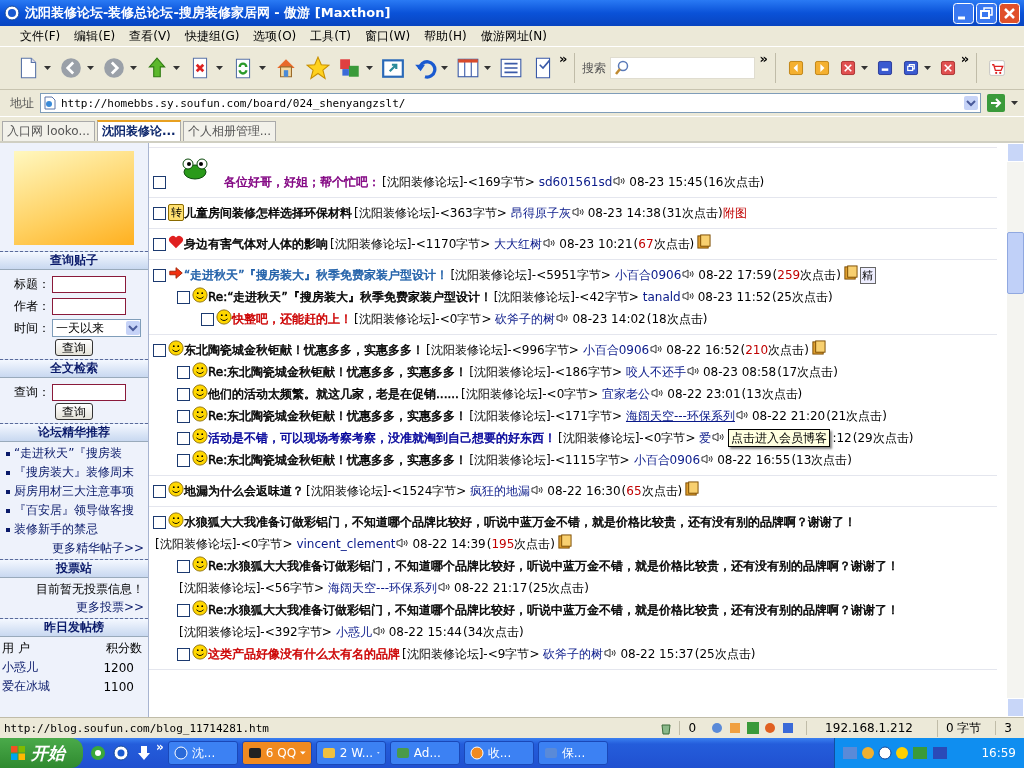  I want to click on menu-item: 窗口(W), so click(388, 36).